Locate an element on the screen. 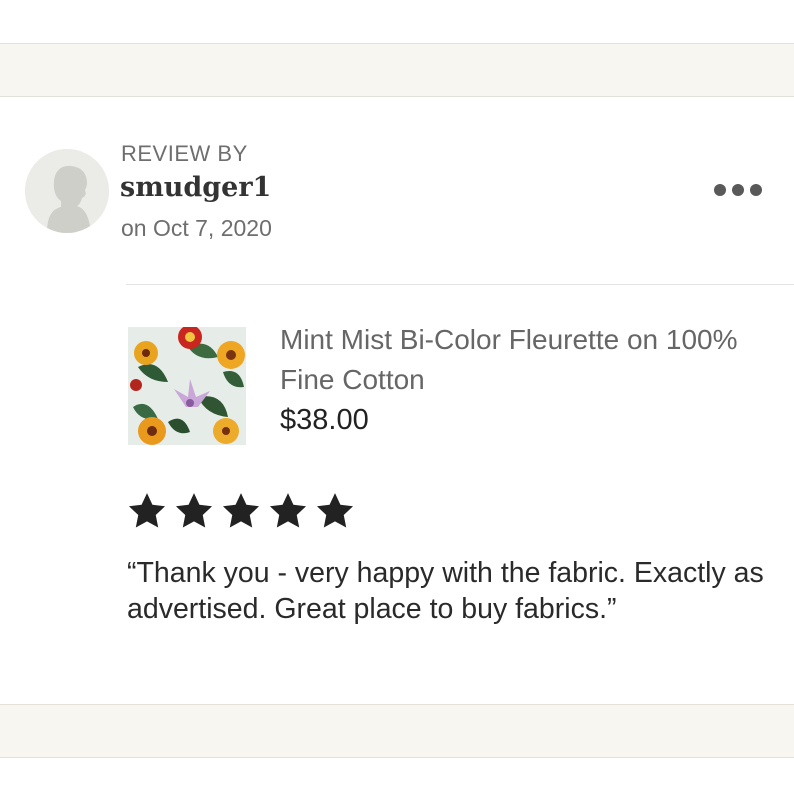 The height and width of the screenshot is (794, 794). more-options-button is located at coordinates (738, 190).